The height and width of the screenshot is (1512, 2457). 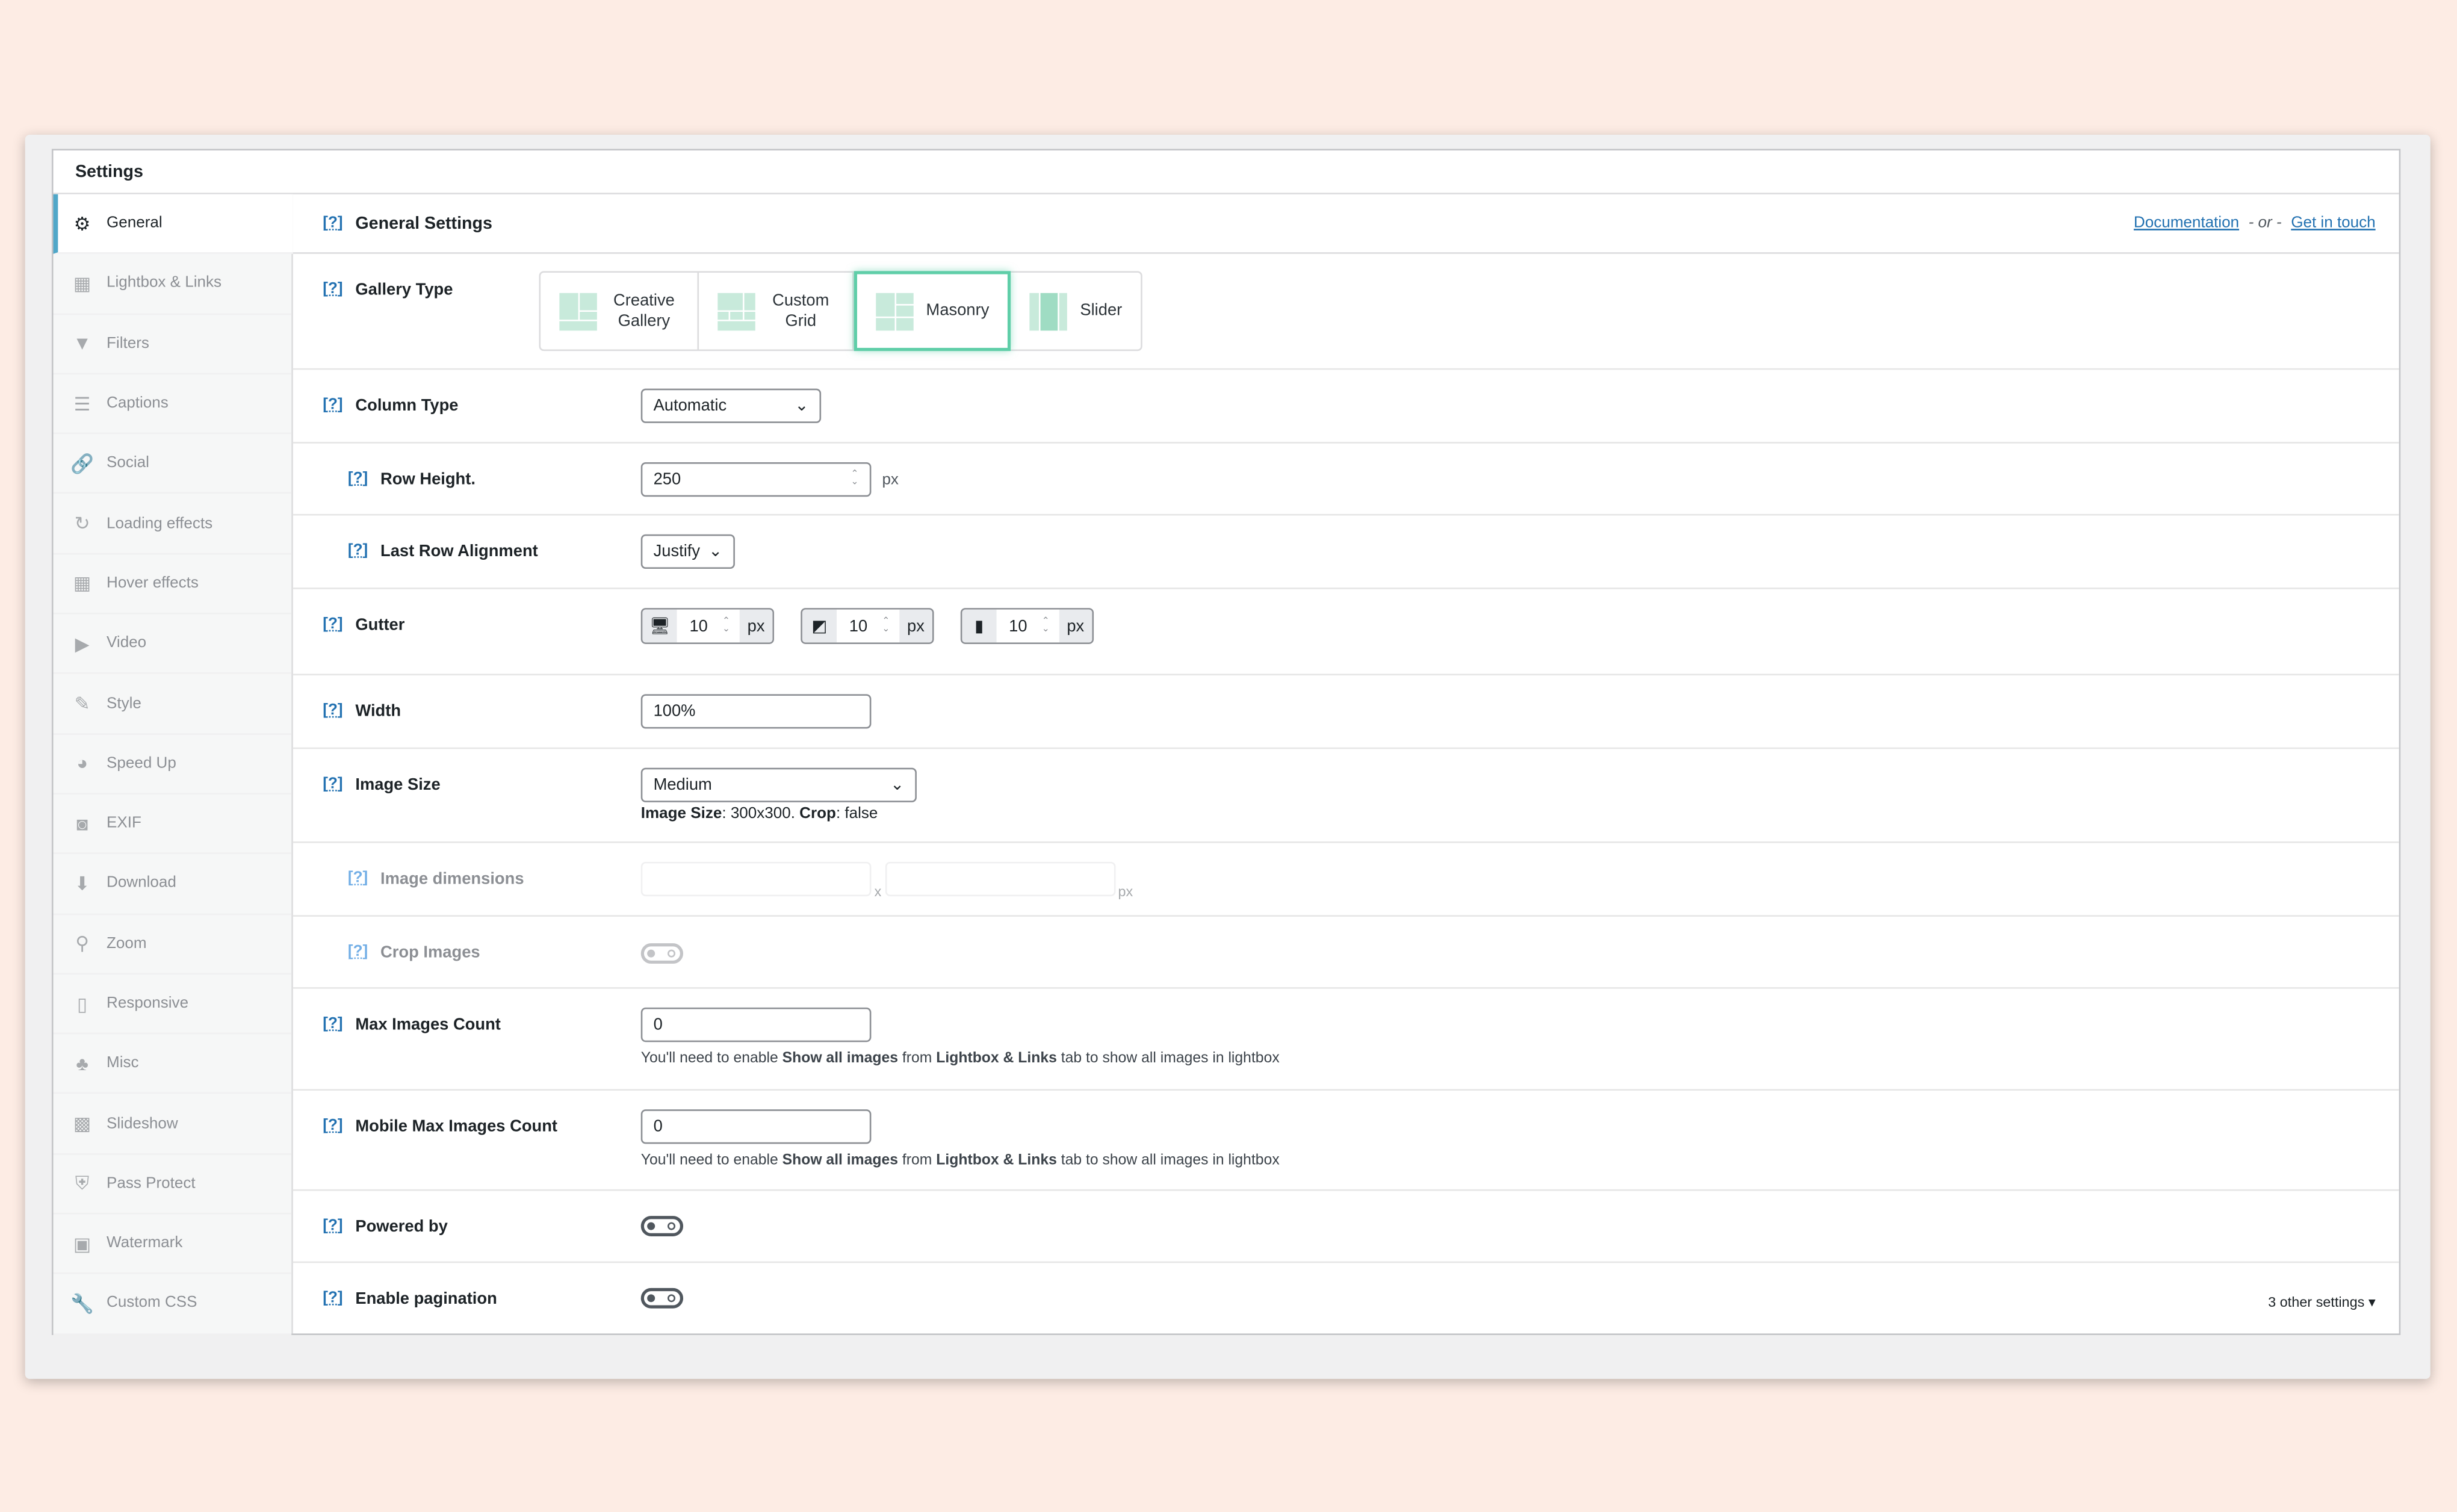 I want to click on row-last-row-alignment: [?] Last Row Alignment Justify ⌄, so click(x=1346, y=552).